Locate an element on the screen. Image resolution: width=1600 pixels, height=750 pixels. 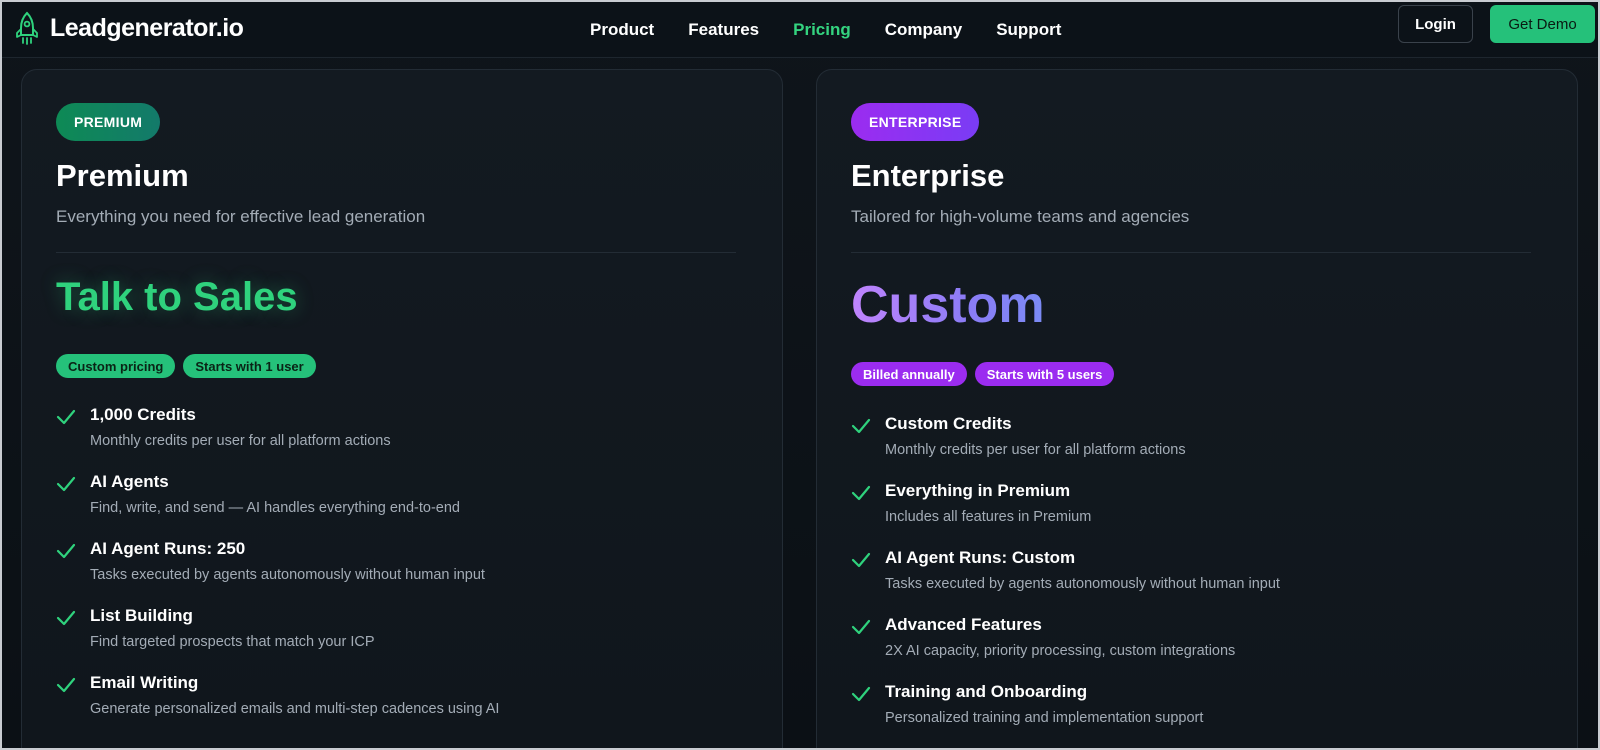
enterprise-divider is located at coordinates (1191, 252).